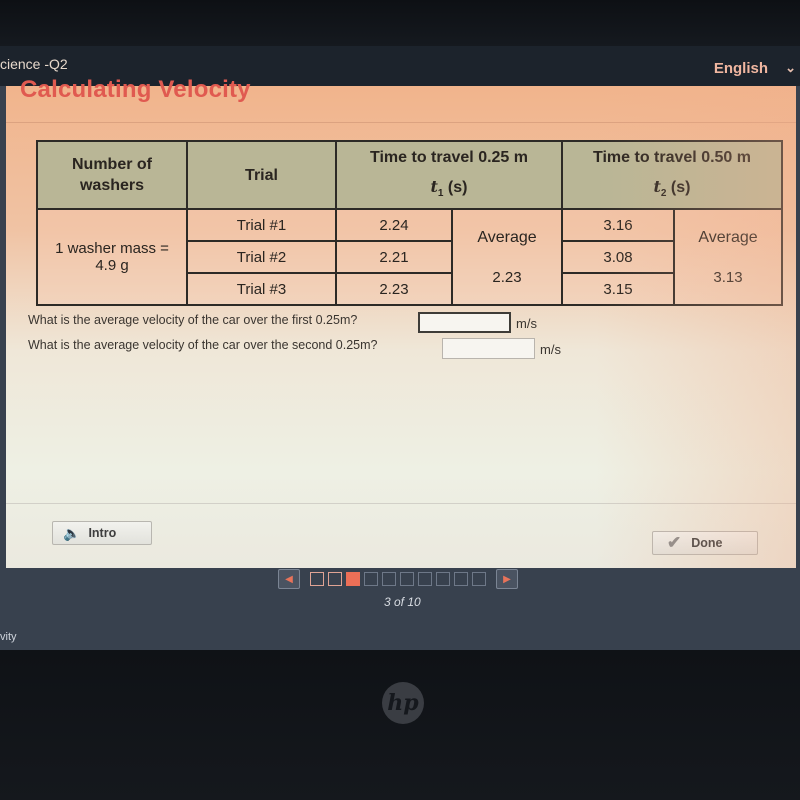  I want to click on t2-value-cell: 3.16, so click(618, 225).